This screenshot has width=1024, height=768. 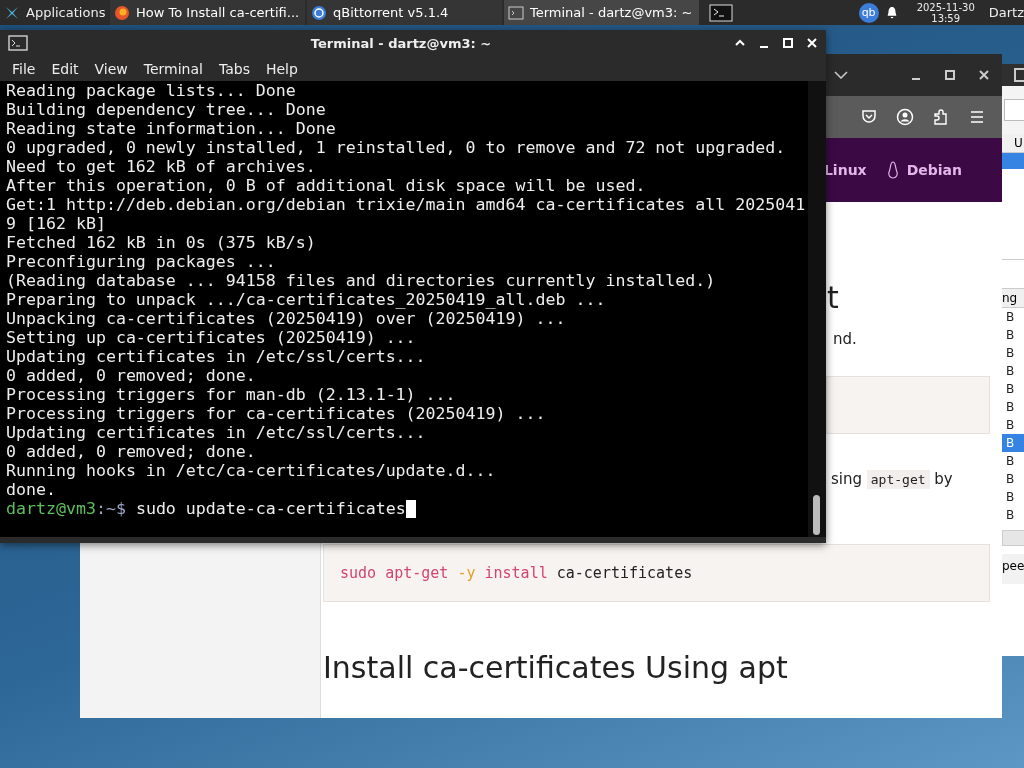 What do you see at coordinates (556, 668) in the screenshot?
I see `section-heading: Install ca-certificates Using apt` at bounding box center [556, 668].